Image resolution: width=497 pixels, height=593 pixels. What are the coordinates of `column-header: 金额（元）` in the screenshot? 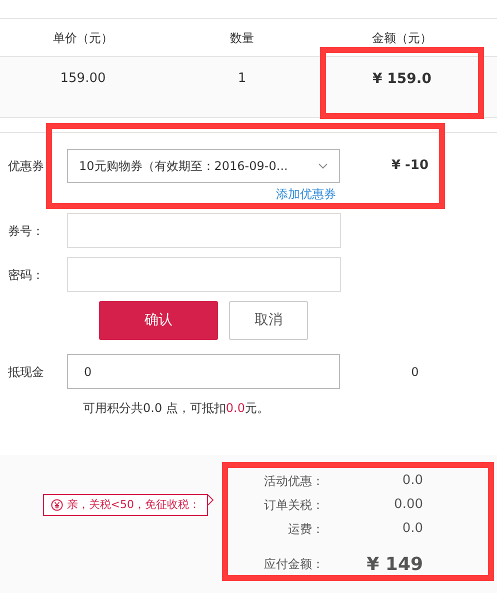 It's located at (402, 38).